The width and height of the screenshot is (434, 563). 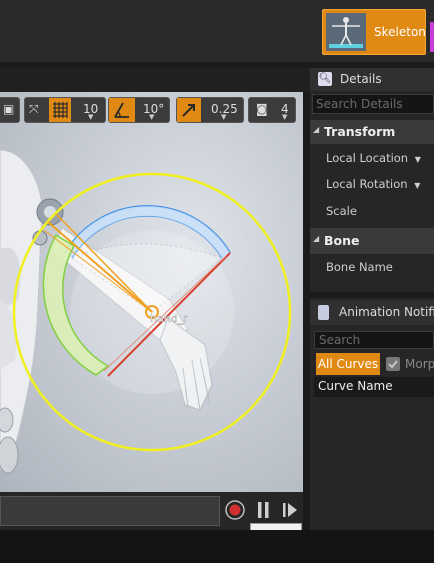 I want to click on record-button, so click(x=235, y=510).